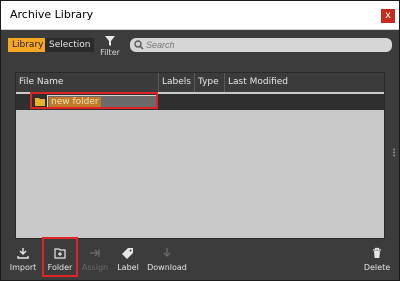  I want to click on import-button: Import, so click(23, 259).